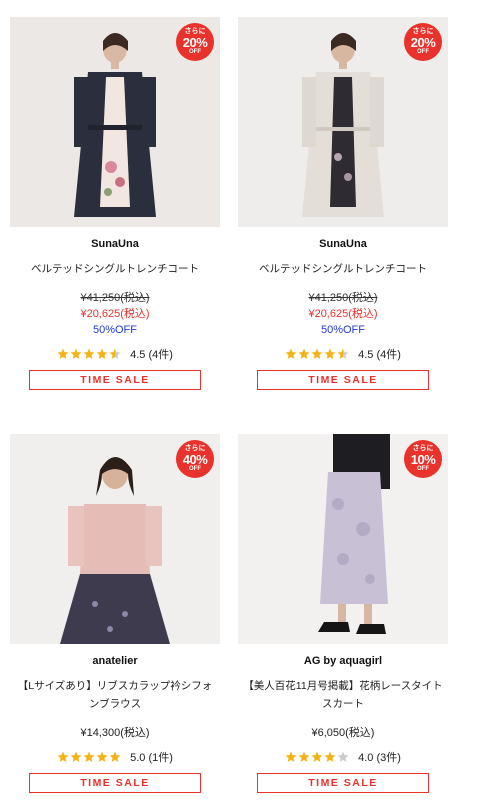  What do you see at coordinates (343, 661) in the screenshot?
I see `brand-name: AG by aquagirl` at bounding box center [343, 661].